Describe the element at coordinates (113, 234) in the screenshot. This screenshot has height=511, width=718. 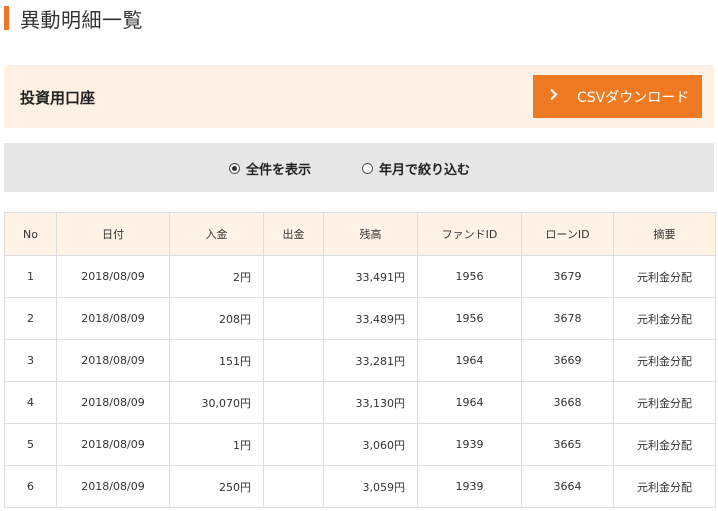
I see `header-date: 日付` at that location.